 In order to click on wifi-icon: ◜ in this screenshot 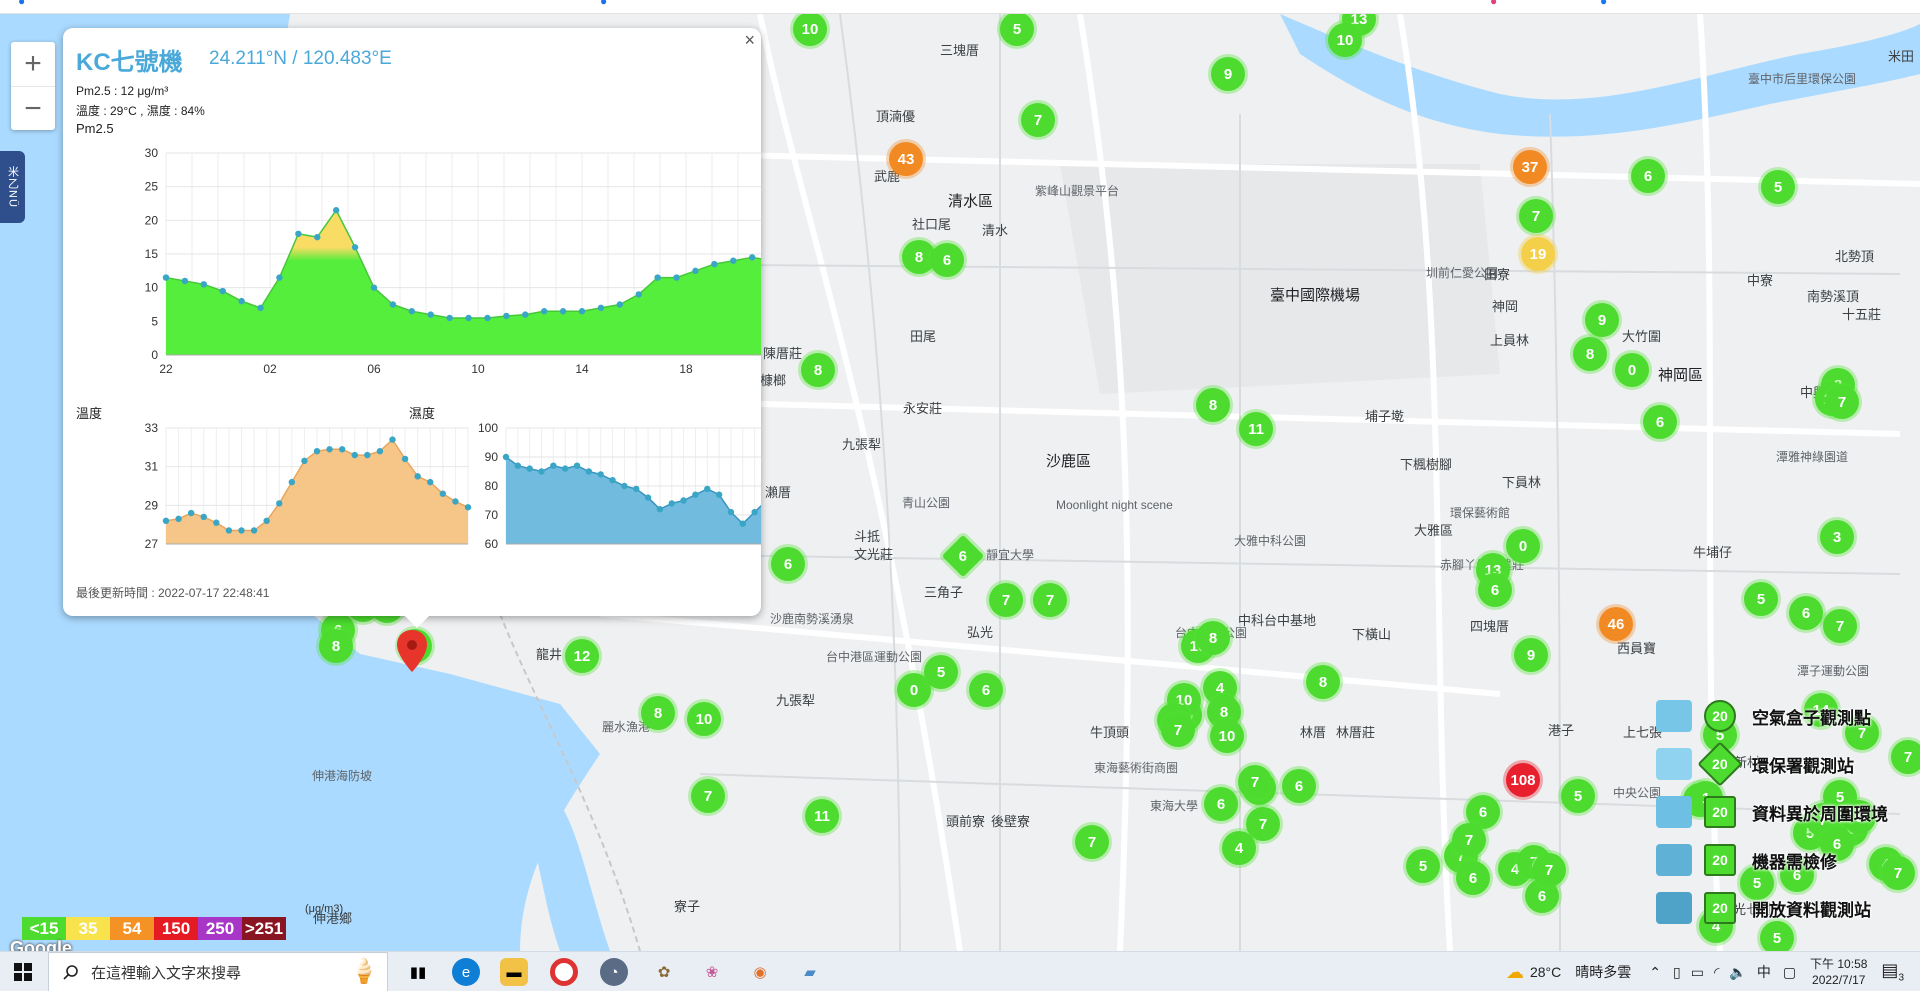, I will do `click(1716, 972)`.